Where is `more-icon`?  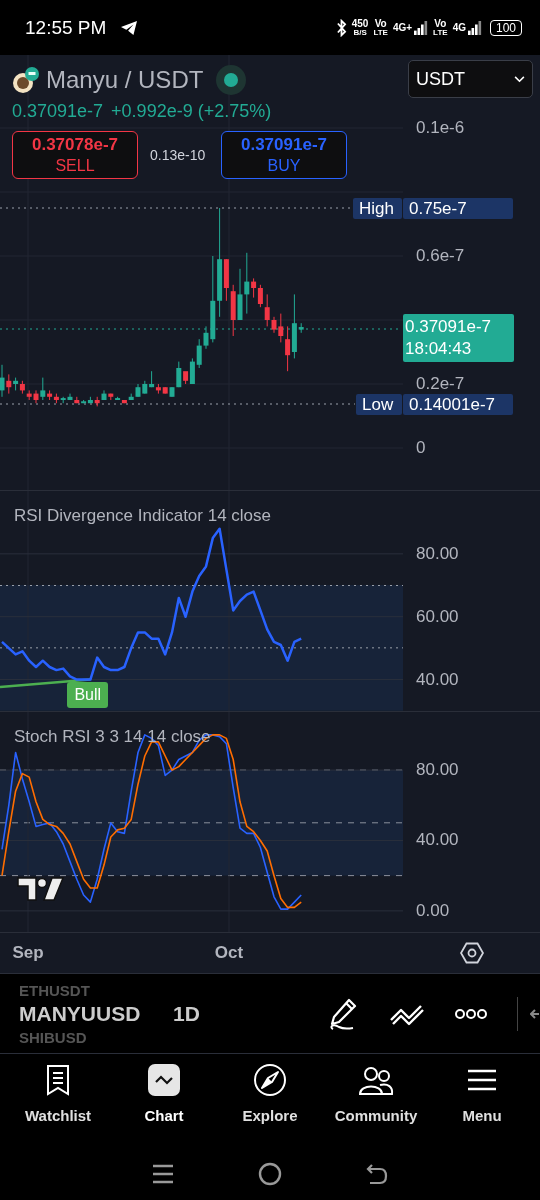 more-icon is located at coordinates (471, 1013).